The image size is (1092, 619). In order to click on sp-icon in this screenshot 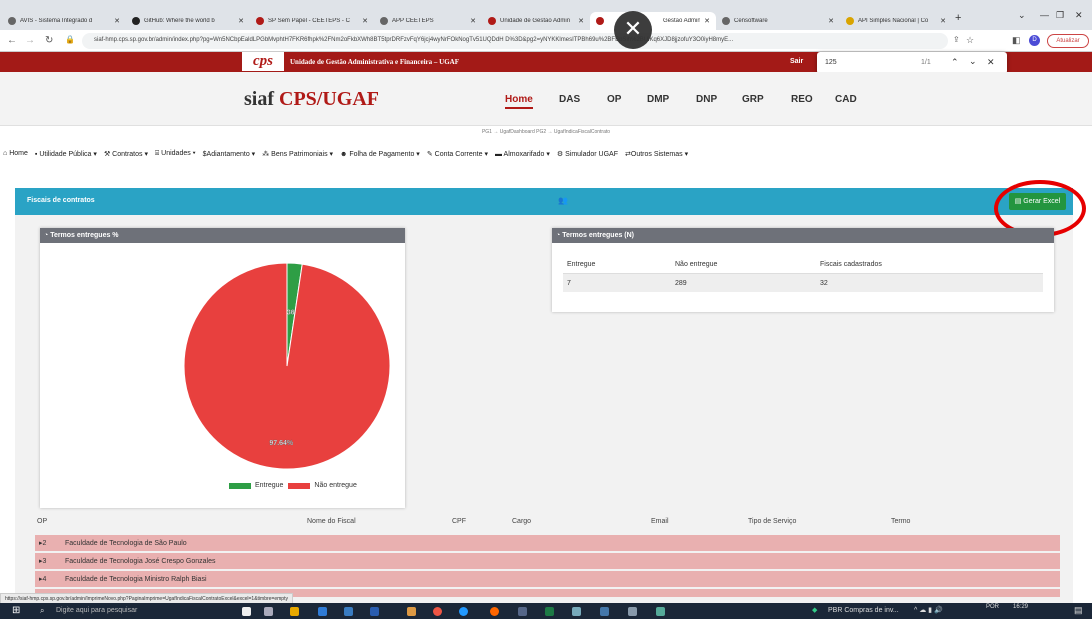, I will do `click(492, 21)`.